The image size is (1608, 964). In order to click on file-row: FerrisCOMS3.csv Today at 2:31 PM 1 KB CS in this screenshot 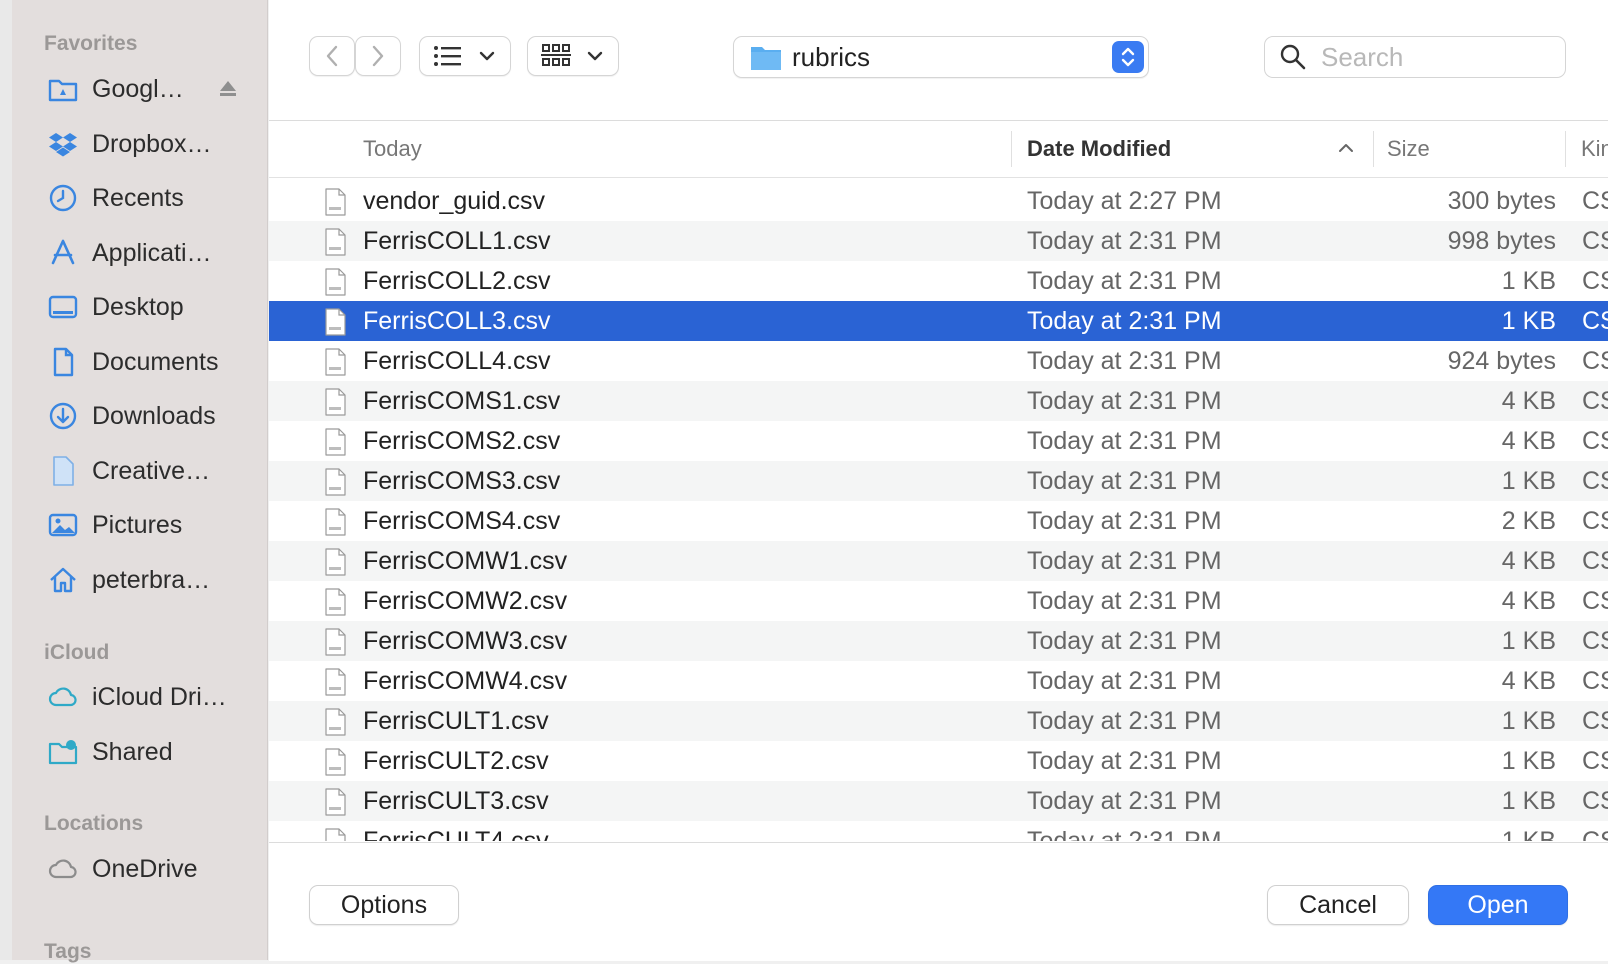, I will do `click(938, 481)`.